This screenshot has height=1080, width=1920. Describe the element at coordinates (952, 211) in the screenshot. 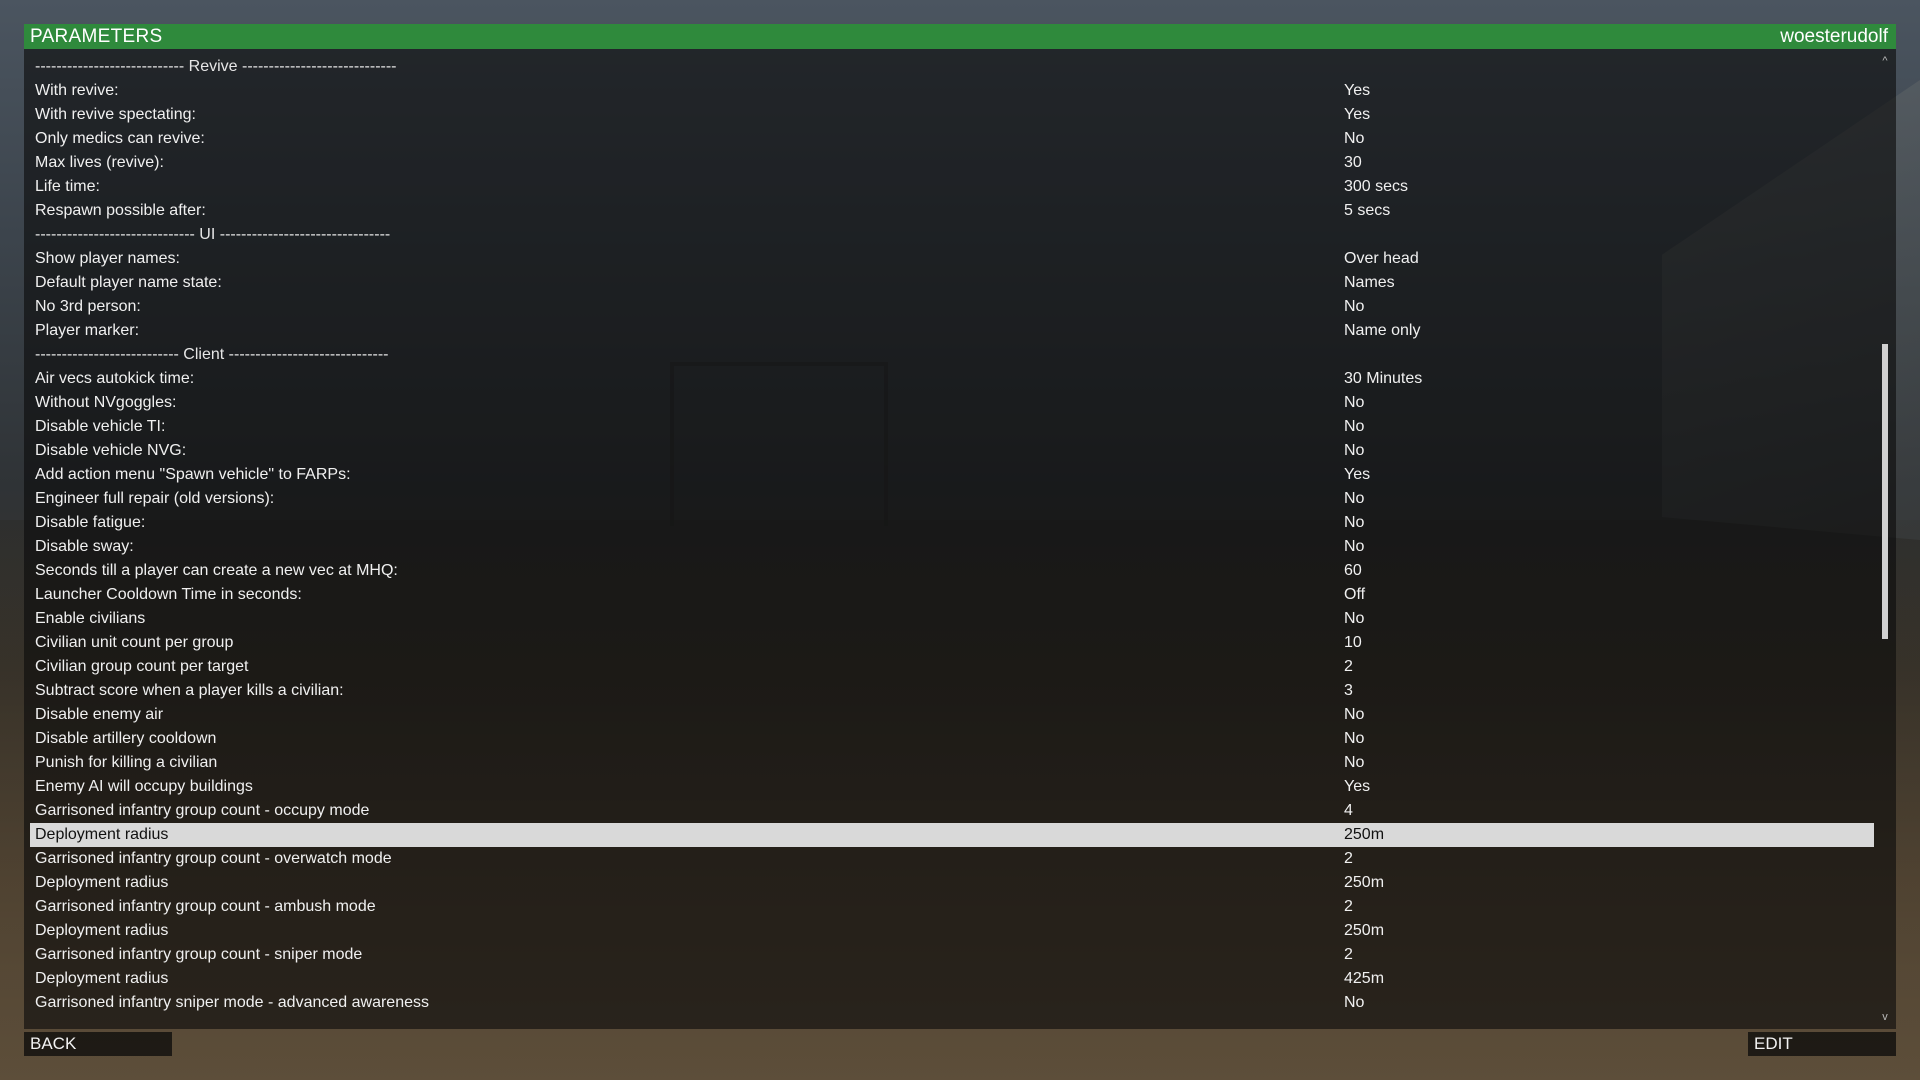

I see `parameter-row: Respawn possible after: 5 secs` at that location.